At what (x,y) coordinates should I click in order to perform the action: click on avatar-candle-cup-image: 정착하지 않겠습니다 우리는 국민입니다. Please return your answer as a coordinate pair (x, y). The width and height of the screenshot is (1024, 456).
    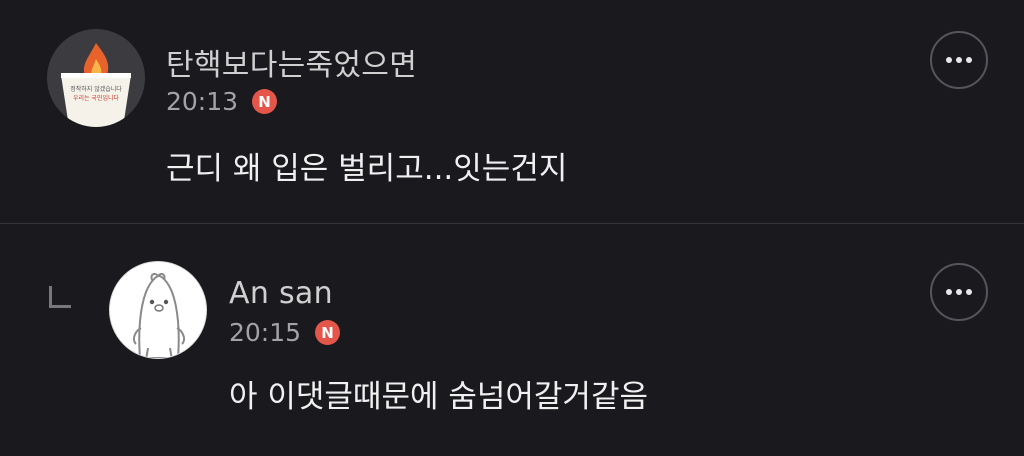
    Looking at the image, I should click on (96, 85).